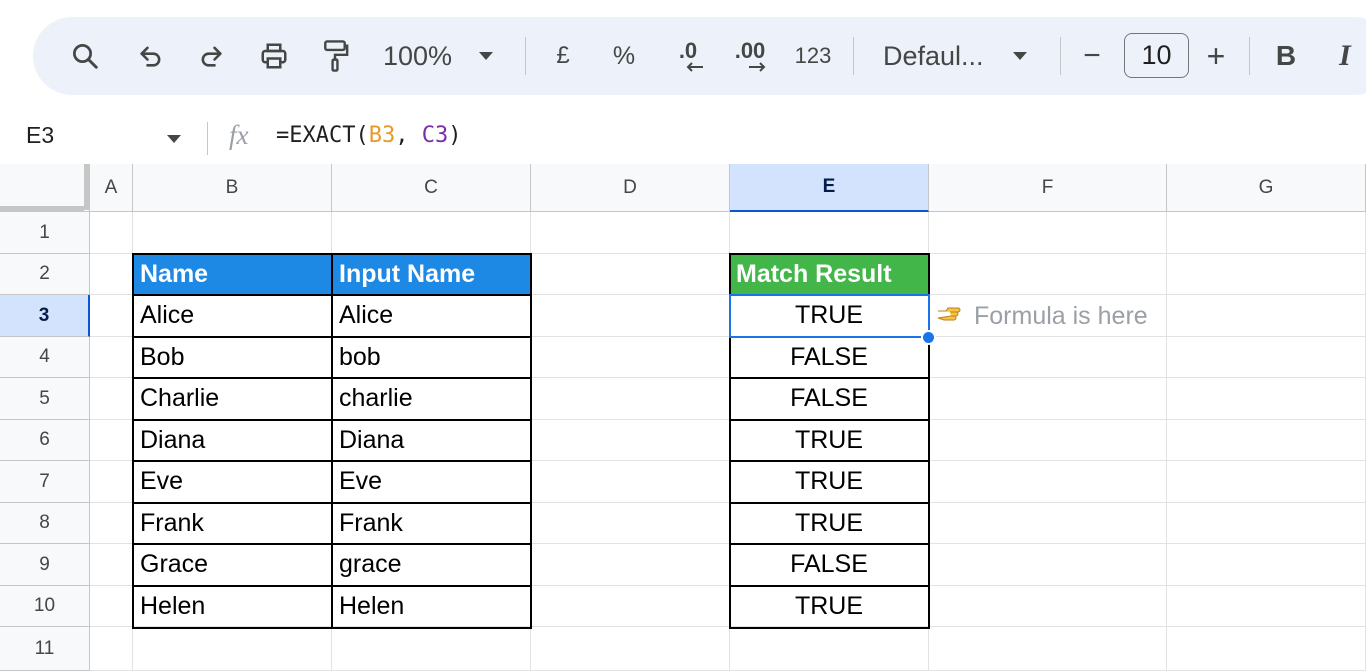 Image resolution: width=1366 pixels, height=671 pixels. What do you see at coordinates (563, 56) in the screenshot?
I see `currency-format-button: £` at bounding box center [563, 56].